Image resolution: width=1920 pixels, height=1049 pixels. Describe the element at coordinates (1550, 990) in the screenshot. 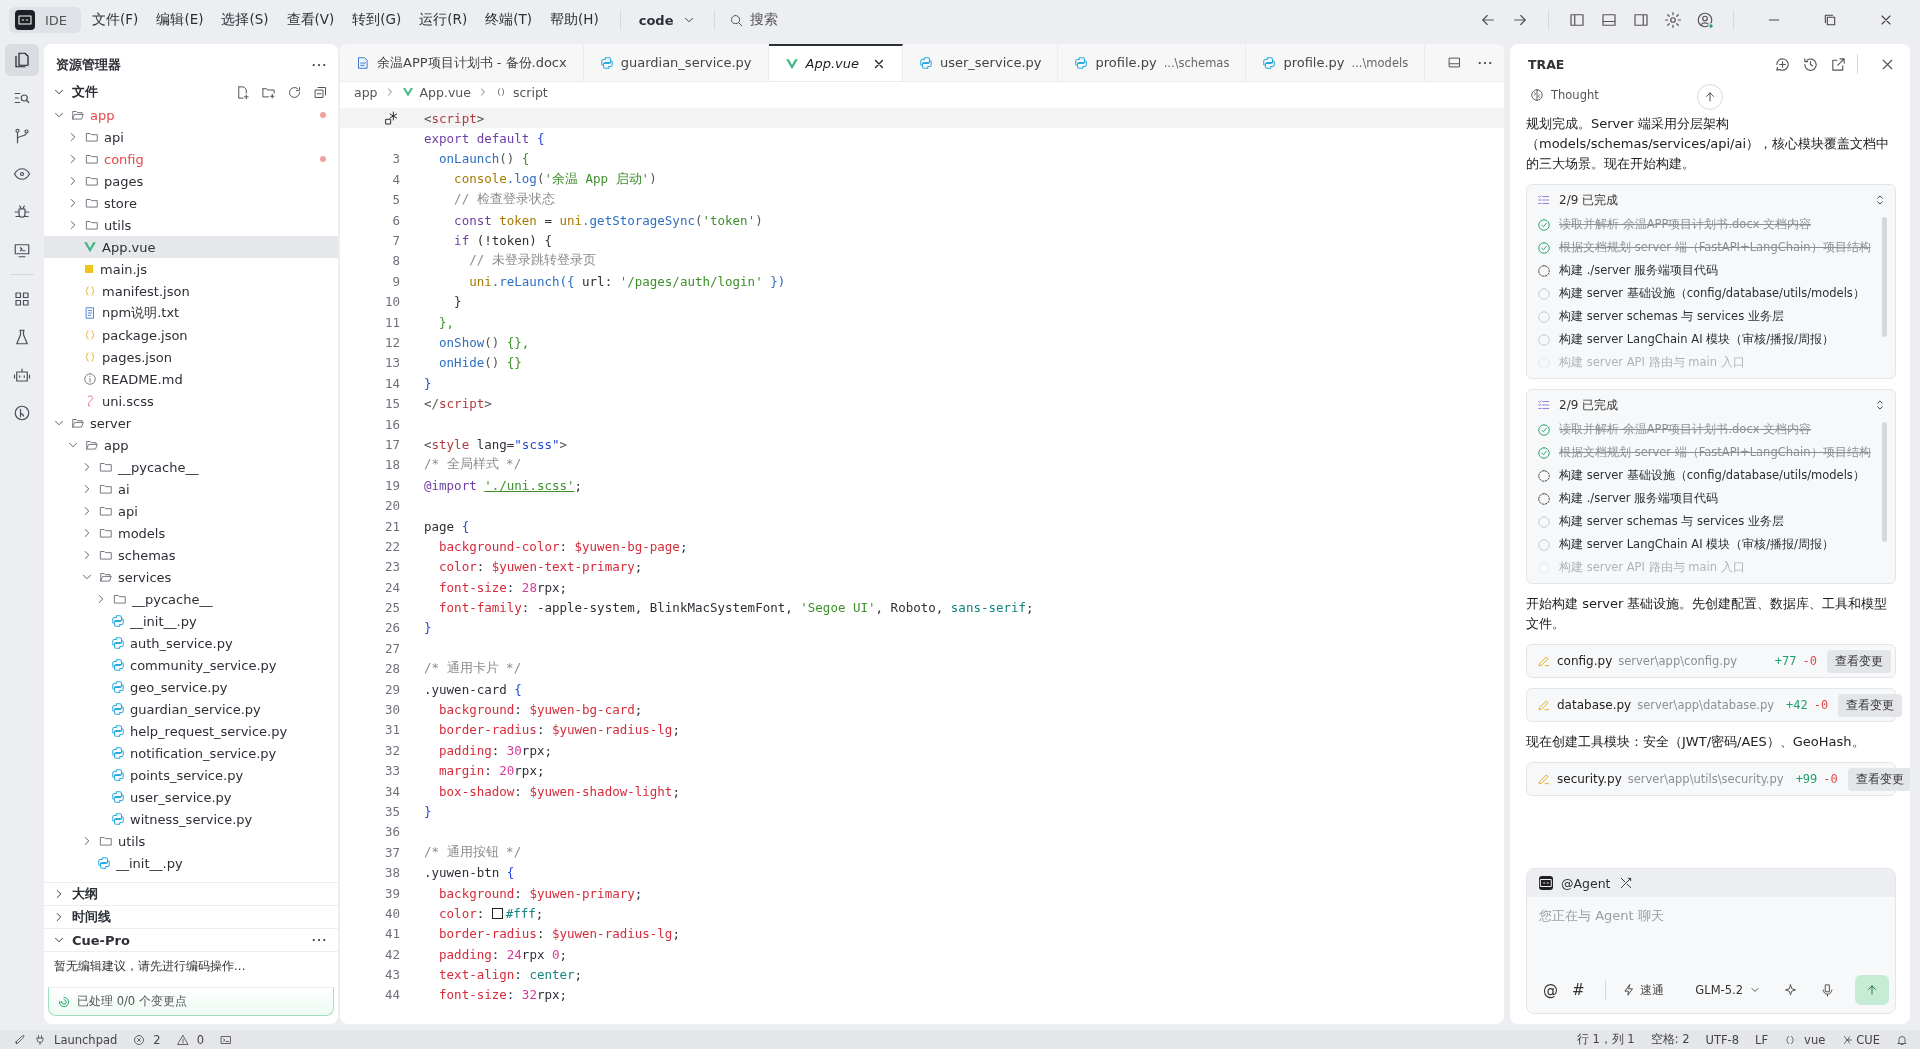

I see `insert-button: @` at that location.